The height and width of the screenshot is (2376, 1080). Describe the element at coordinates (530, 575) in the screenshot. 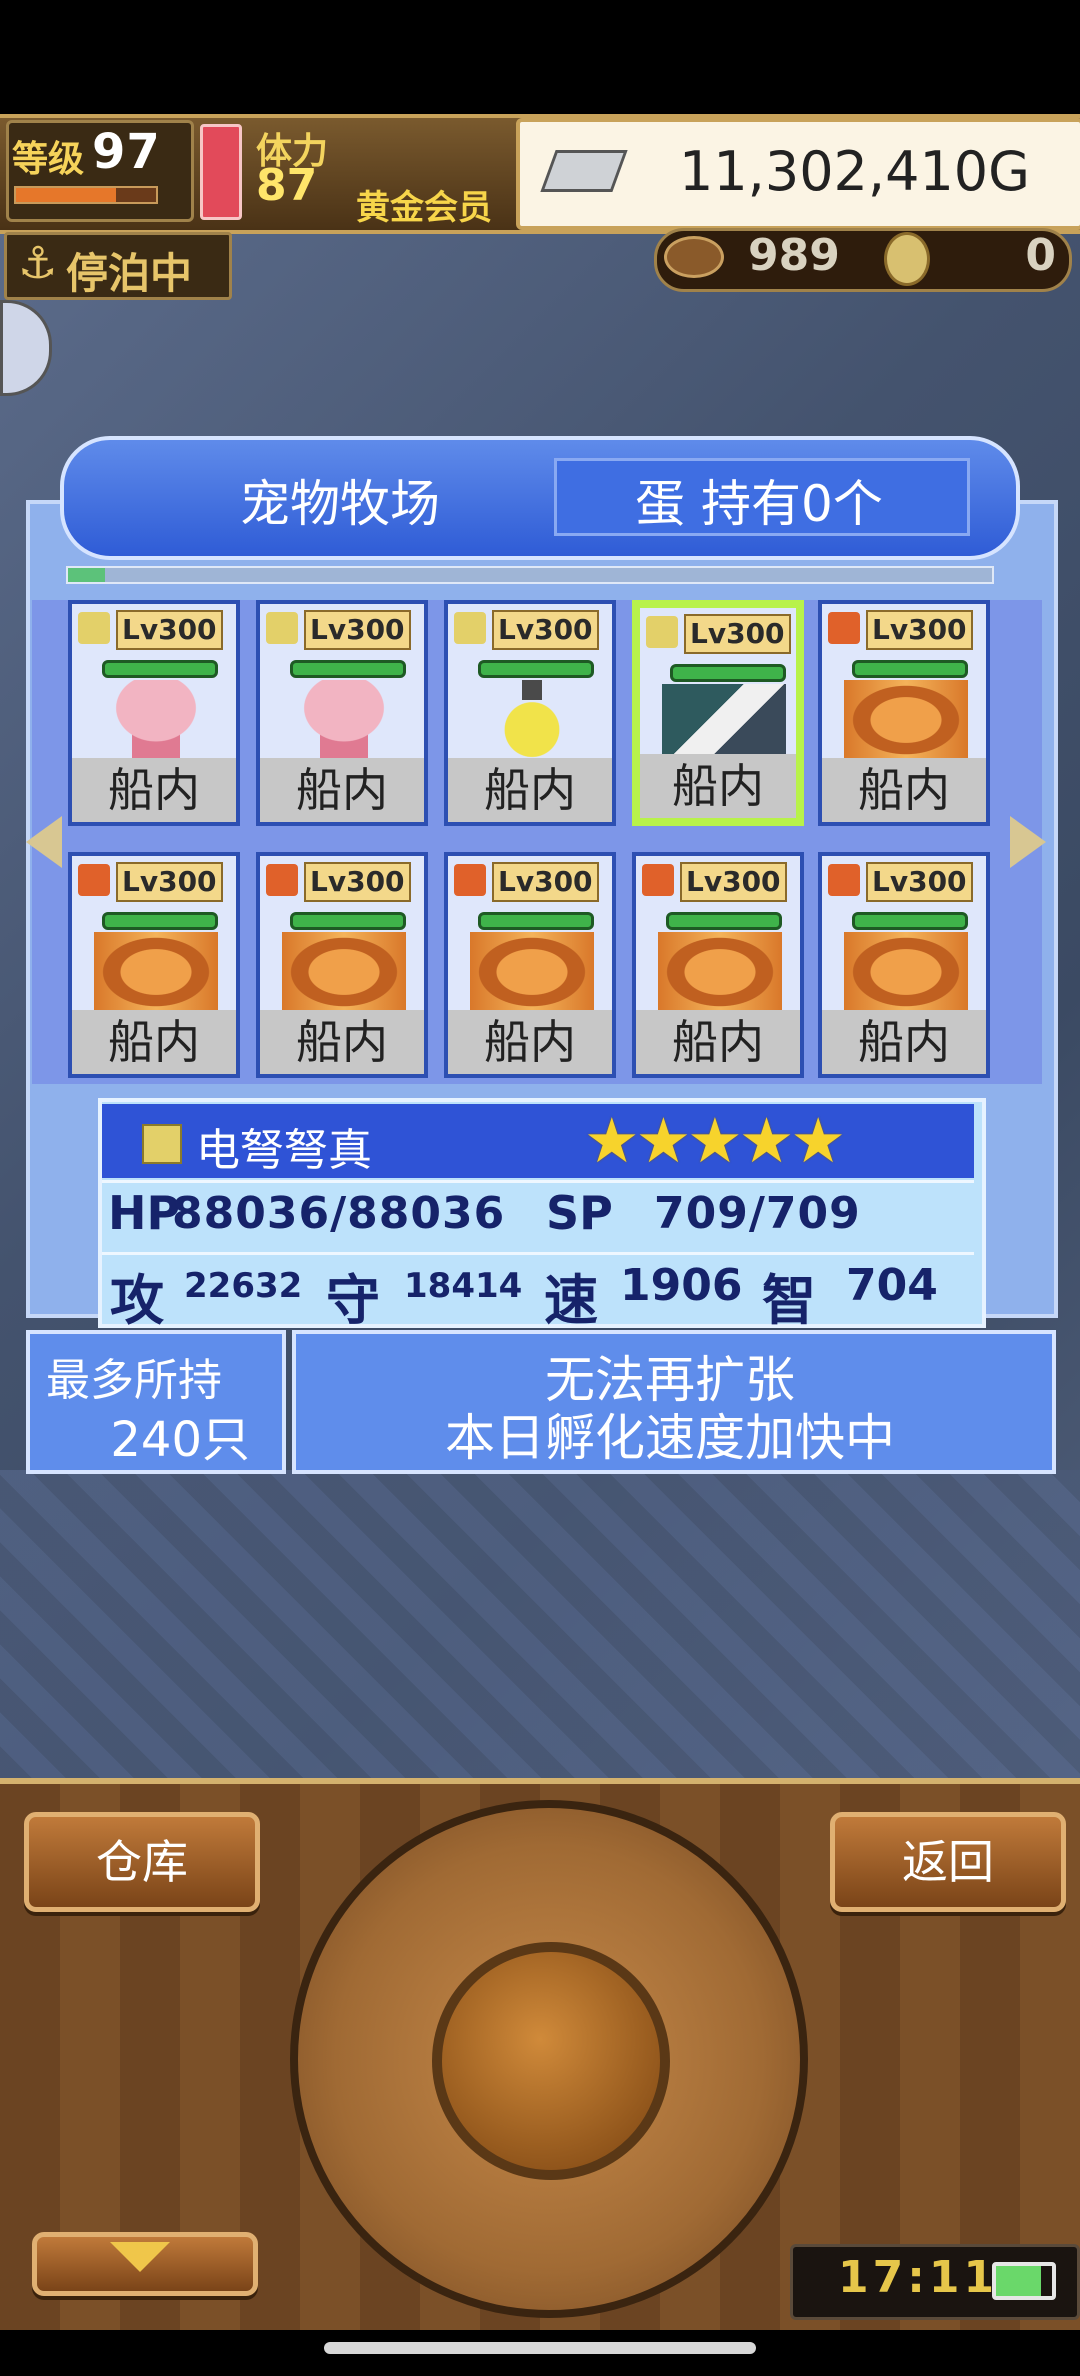

I see `capacity-progress-bar` at that location.